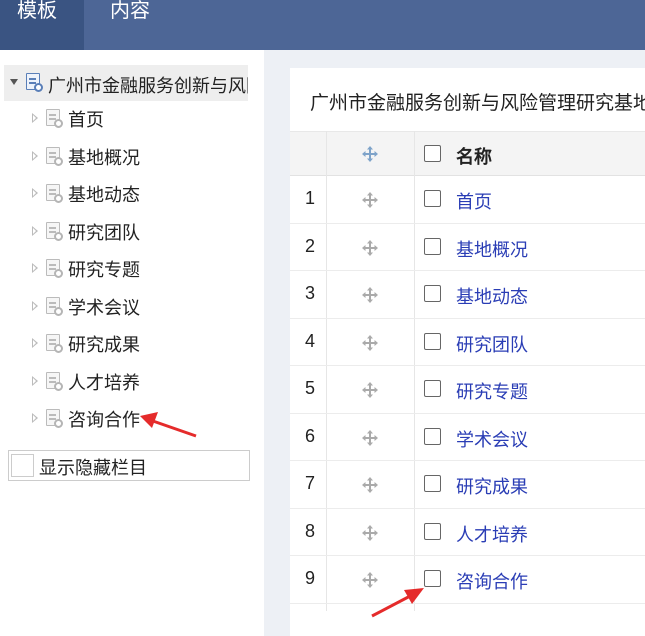  I want to click on row-name-link: 研究成果, so click(492, 486).